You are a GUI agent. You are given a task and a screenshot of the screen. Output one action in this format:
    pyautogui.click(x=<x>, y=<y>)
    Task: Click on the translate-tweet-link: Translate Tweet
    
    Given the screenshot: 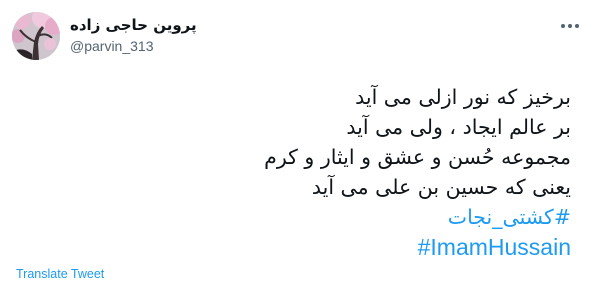 What is the action you would take?
    pyautogui.click(x=60, y=274)
    